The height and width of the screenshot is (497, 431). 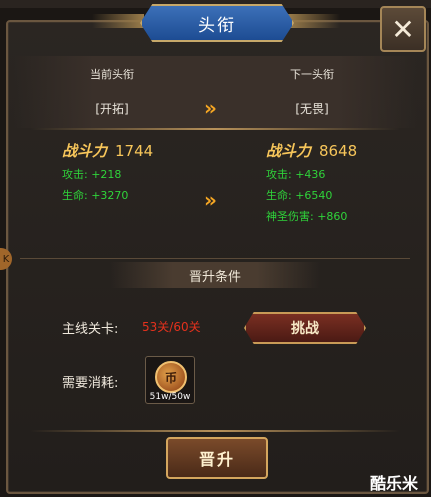 I want to click on close-button: ✕, so click(x=403, y=29).